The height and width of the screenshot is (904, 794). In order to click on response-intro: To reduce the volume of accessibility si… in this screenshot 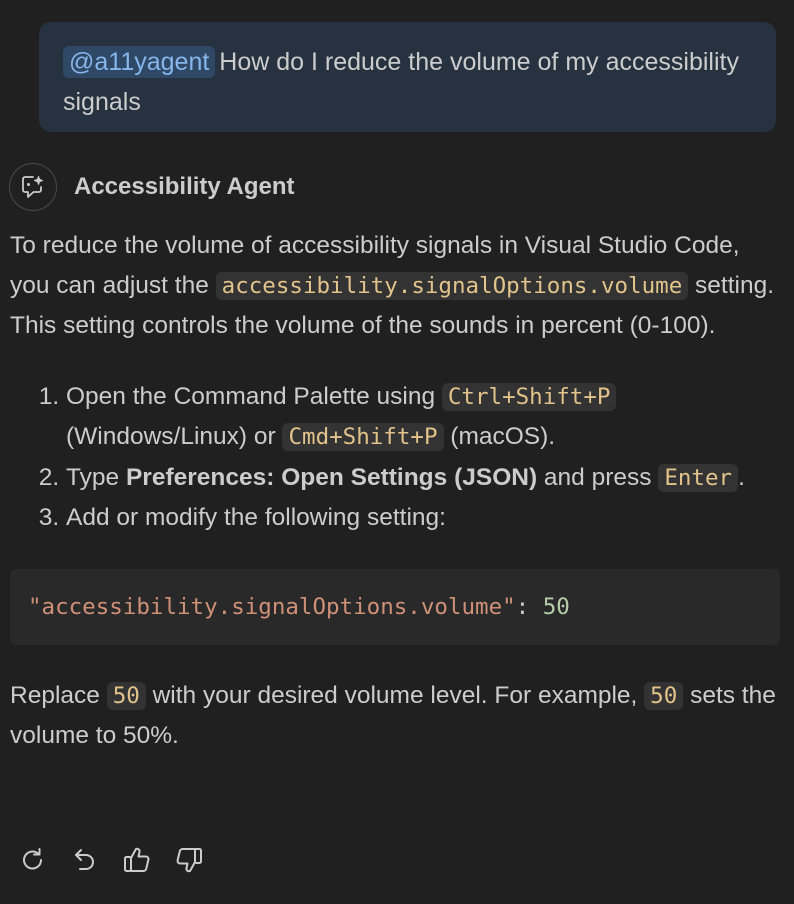, I will do `click(395, 286)`.